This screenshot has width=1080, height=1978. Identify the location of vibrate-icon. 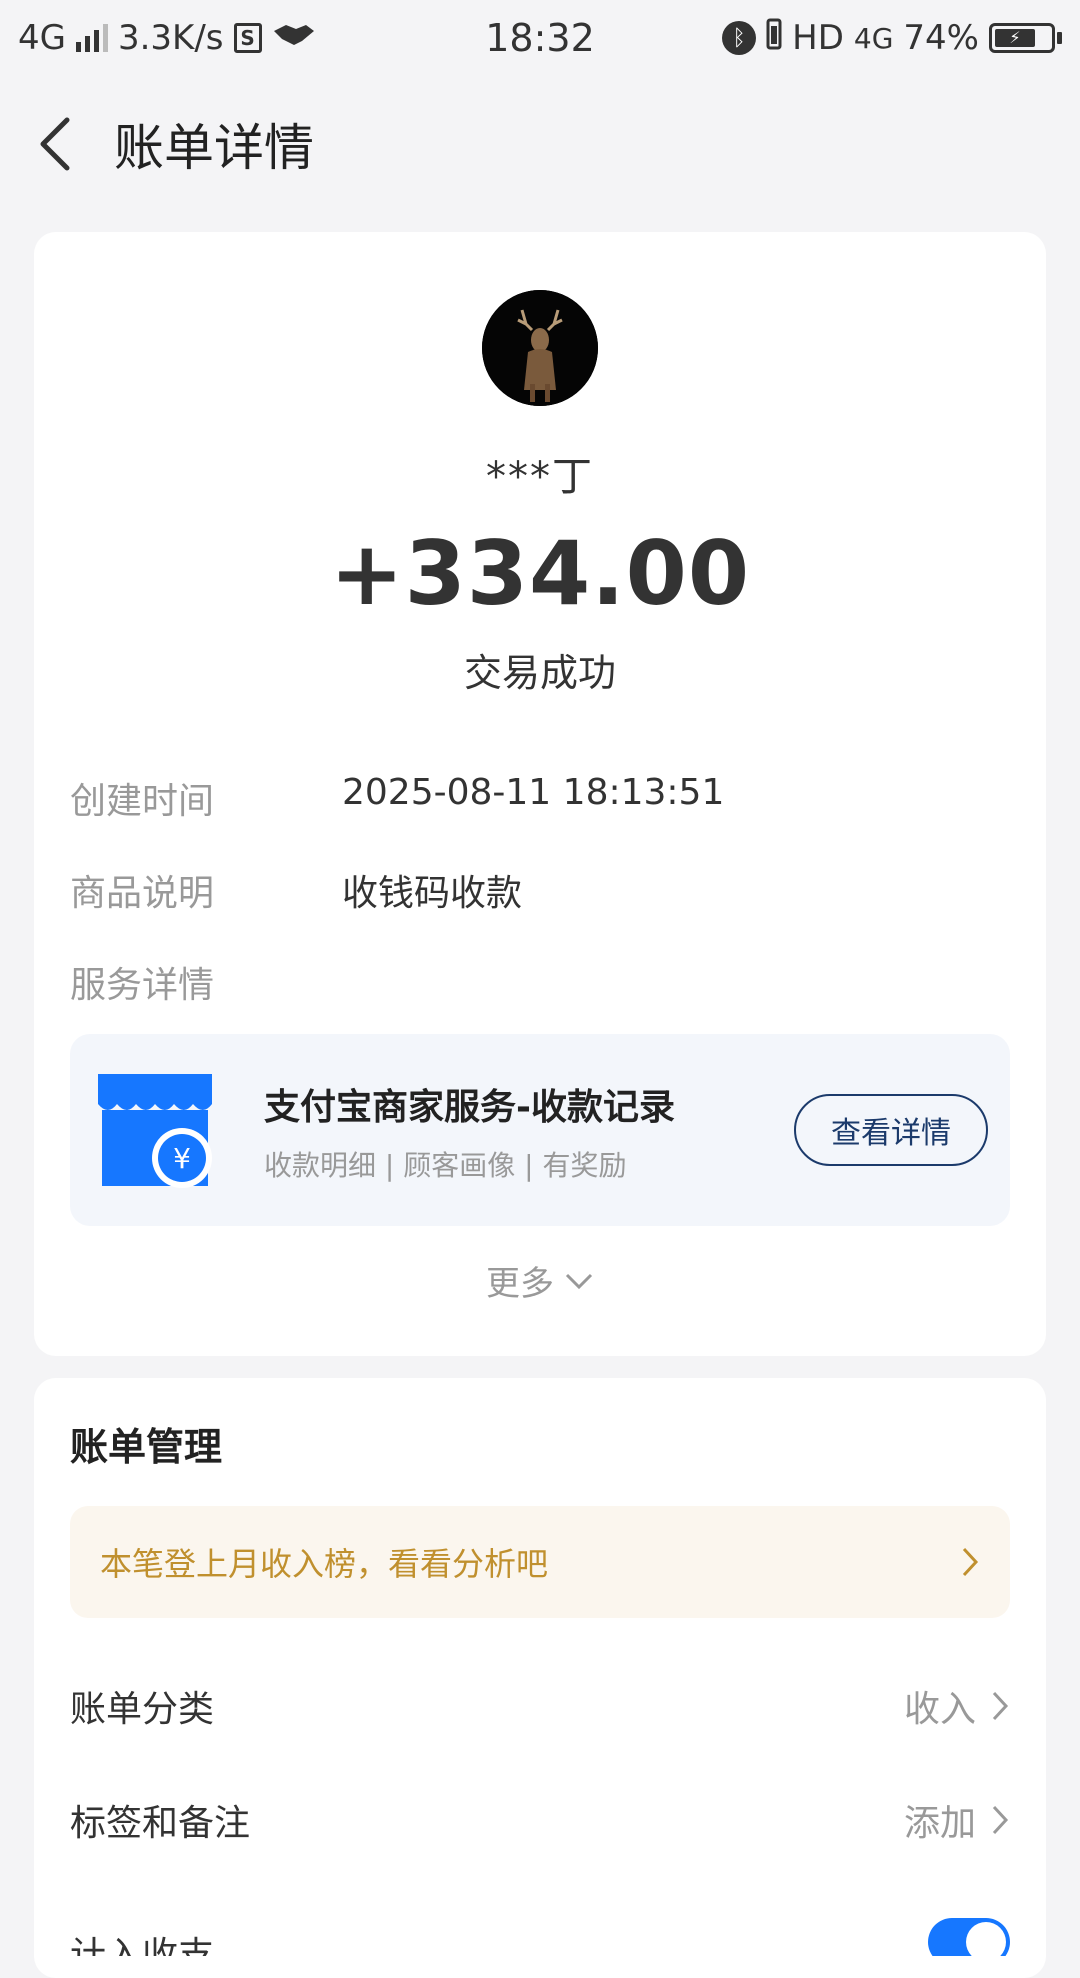
(774, 38).